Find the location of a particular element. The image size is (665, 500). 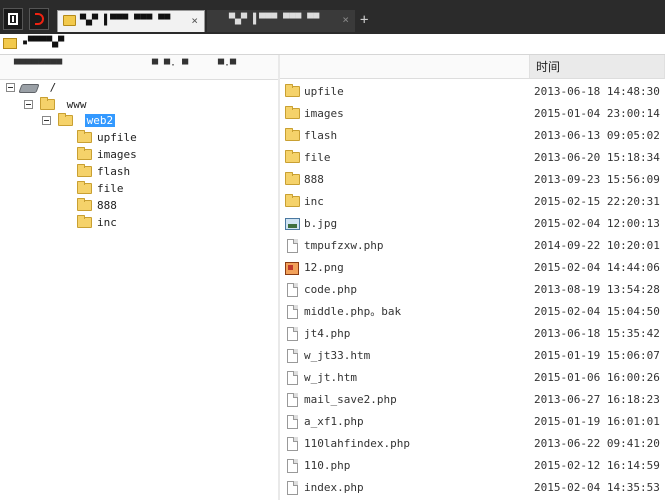

tree-node-images: images is located at coordinates (107, 154).